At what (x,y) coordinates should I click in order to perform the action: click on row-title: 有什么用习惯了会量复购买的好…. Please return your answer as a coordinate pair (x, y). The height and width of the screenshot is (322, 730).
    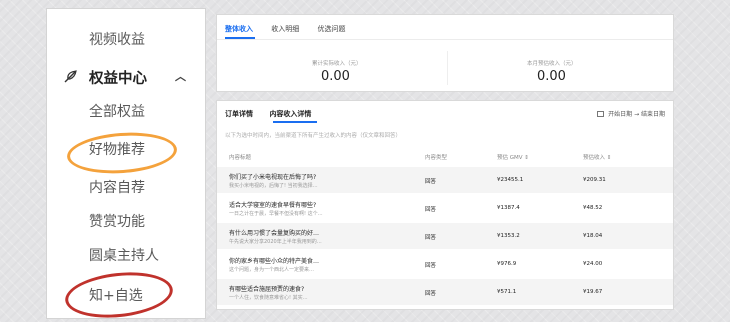
    Looking at the image, I should click on (274, 232).